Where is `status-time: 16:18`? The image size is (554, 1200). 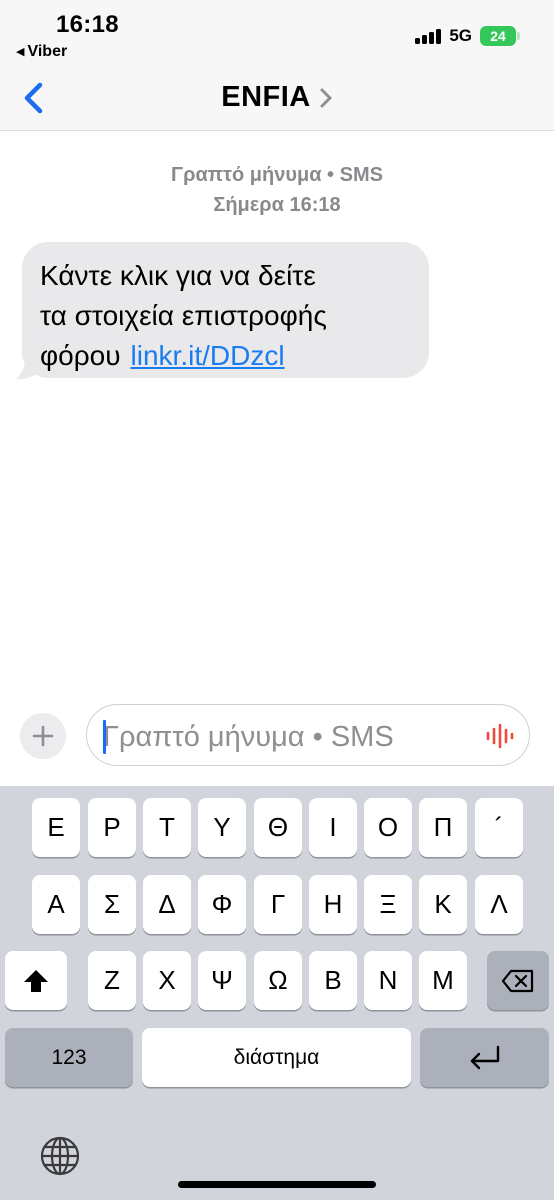
status-time: 16:18 is located at coordinates (87, 24).